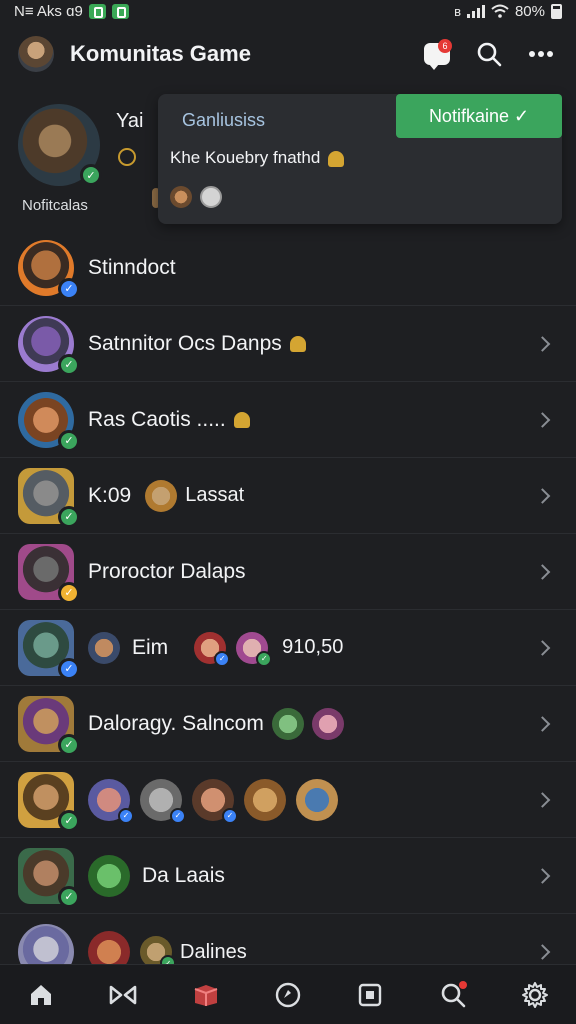  What do you see at coordinates (60, 145) in the screenshot?
I see `profile-avatar: ✓` at bounding box center [60, 145].